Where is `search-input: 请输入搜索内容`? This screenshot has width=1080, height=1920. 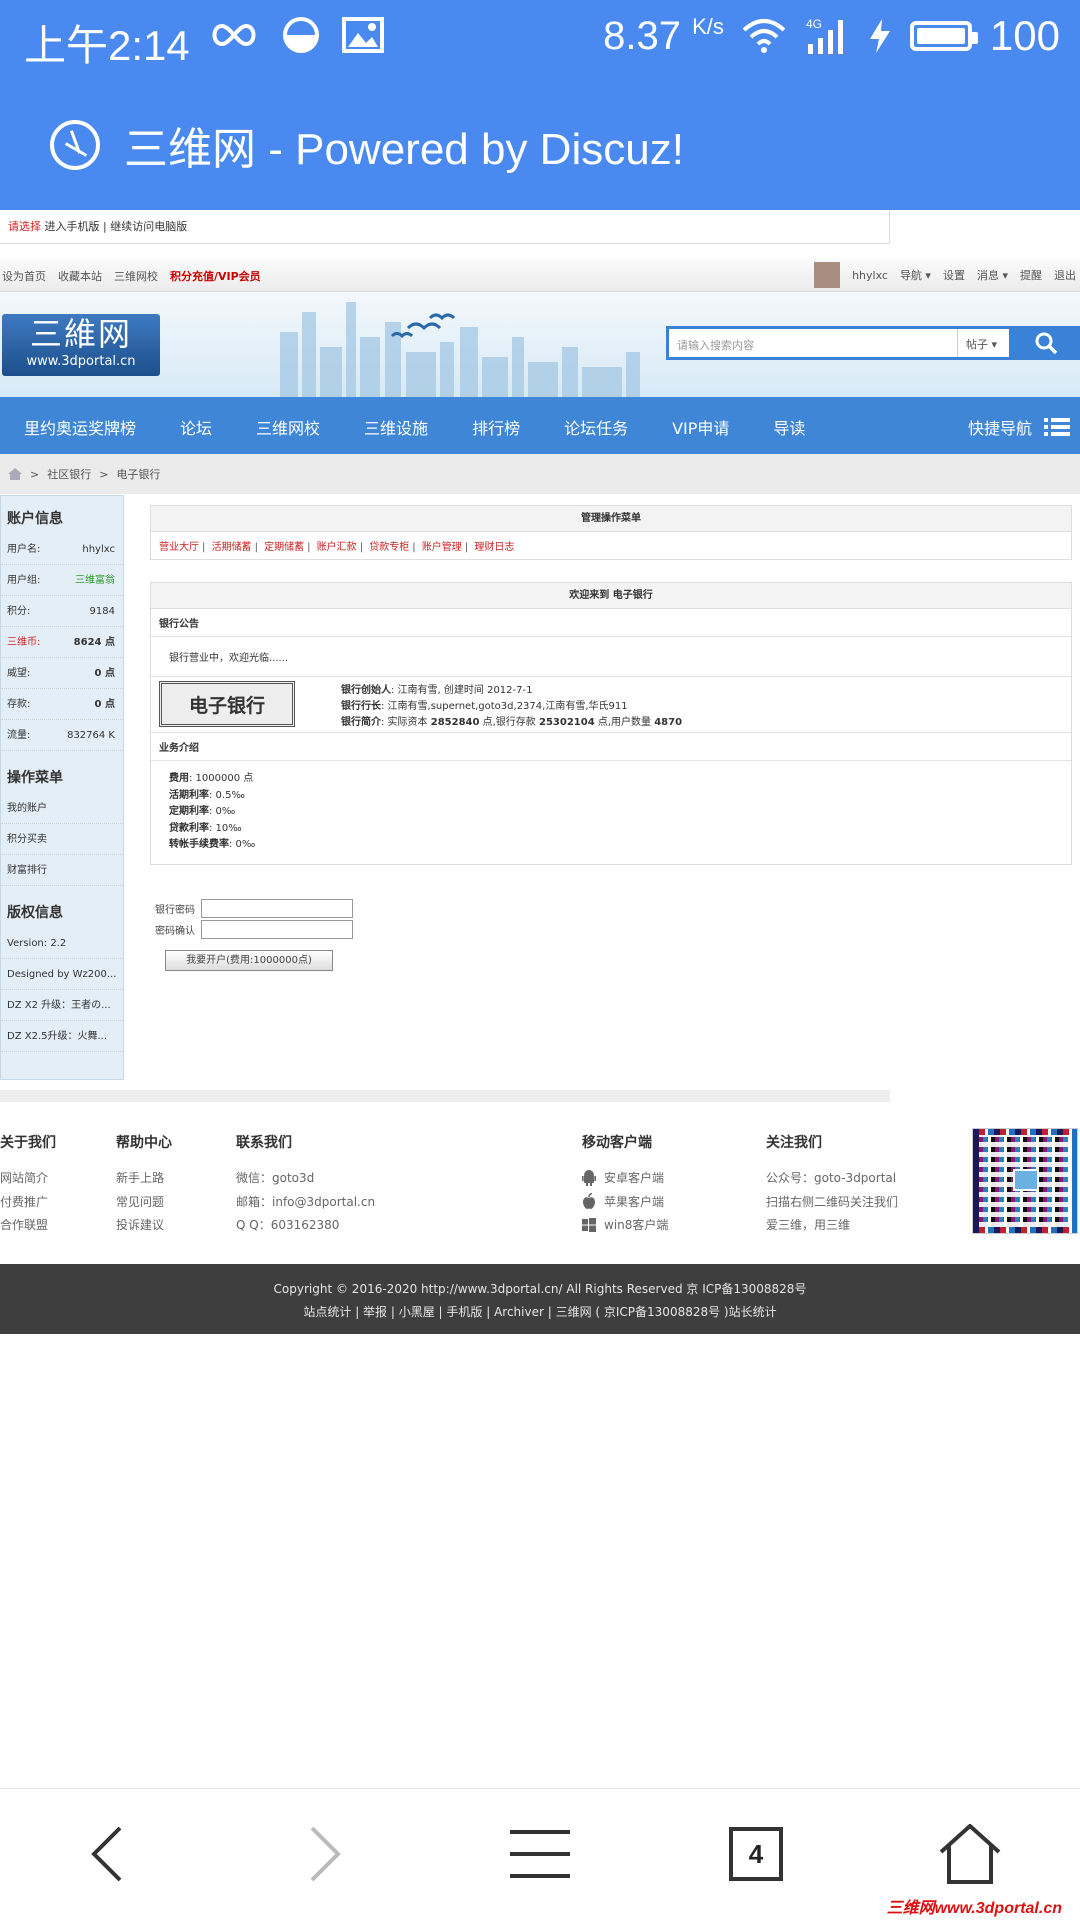 search-input: 请输入搜索内容 is located at coordinates (715, 345).